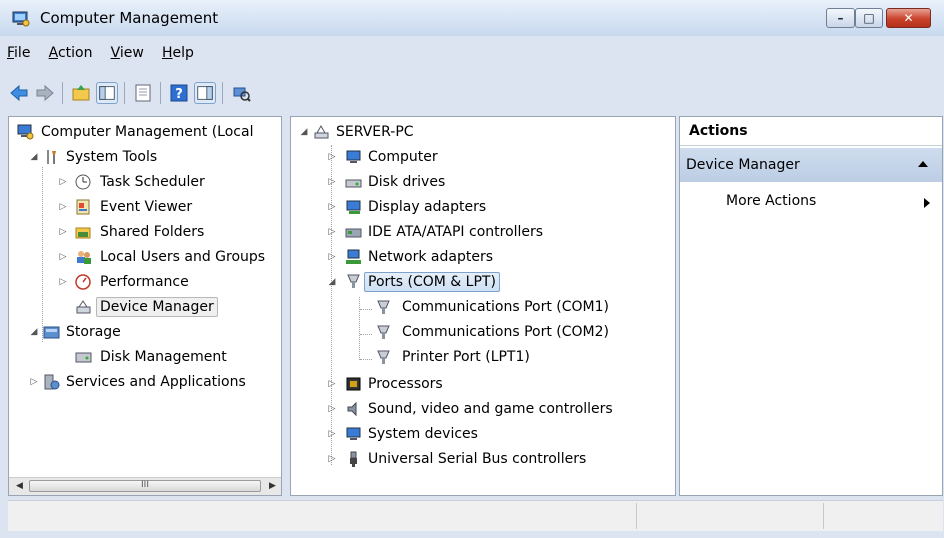 This screenshot has height=538, width=944. Describe the element at coordinates (483, 157) in the screenshot. I see `device-category-computer: ▷ Computer` at that location.